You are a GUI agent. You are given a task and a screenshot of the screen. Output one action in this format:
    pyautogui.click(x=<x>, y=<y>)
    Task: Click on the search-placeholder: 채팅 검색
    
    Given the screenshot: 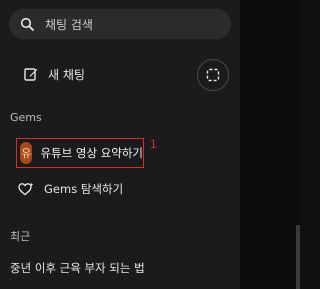 What is the action you would take?
    pyautogui.click(x=69, y=24)
    